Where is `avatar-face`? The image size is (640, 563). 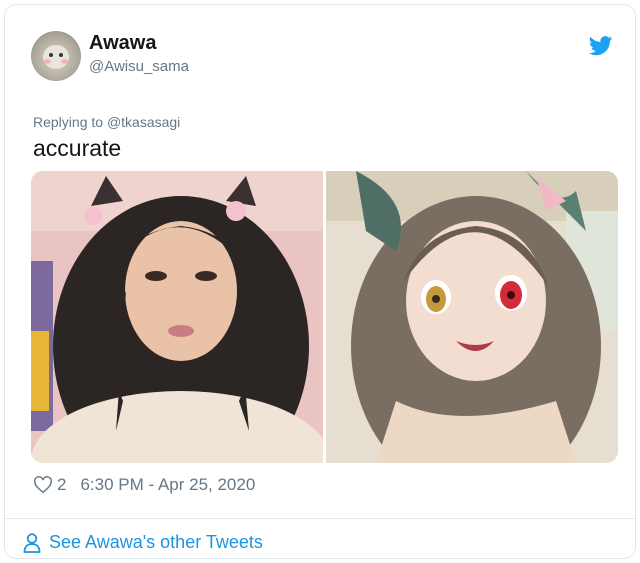
avatar-face is located at coordinates (56, 57).